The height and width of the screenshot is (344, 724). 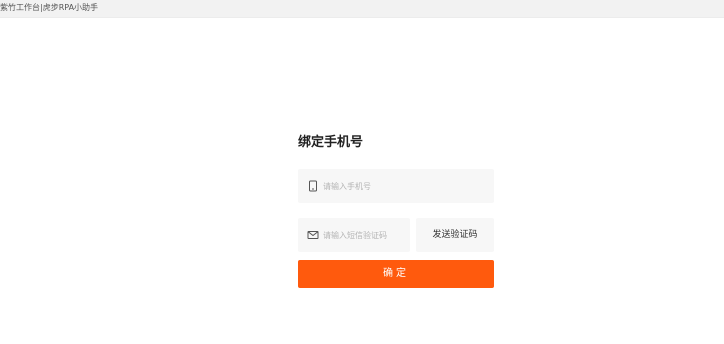 I want to click on window-titlebar: 紫竹工作台|虎步RPA小助手, so click(x=362, y=9).